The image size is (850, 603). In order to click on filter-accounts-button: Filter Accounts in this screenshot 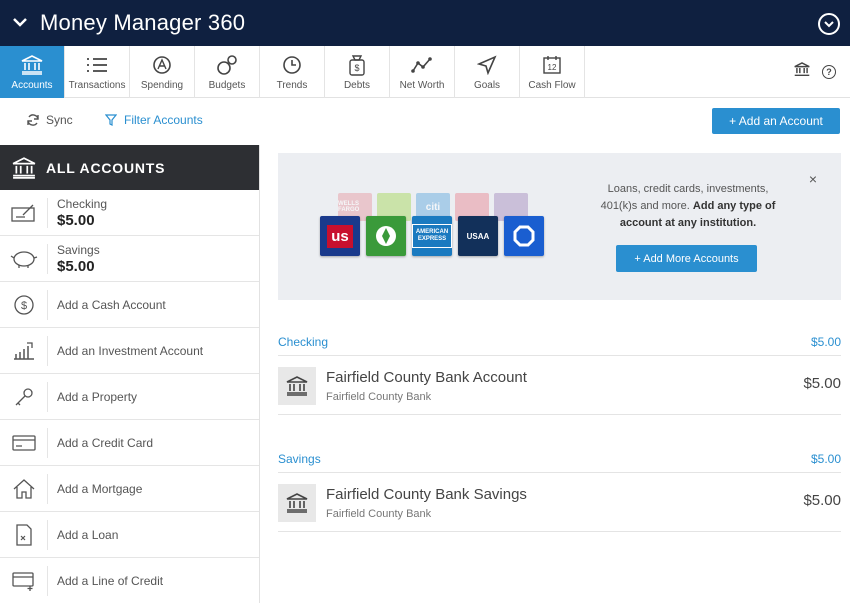, I will do `click(154, 120)`.